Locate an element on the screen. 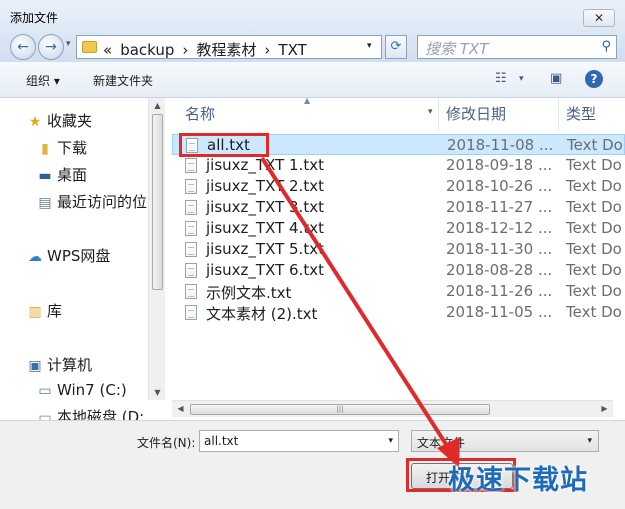 Image resolution: width=625 pixels, height=509 pixels. forward-arrow-icon: → is located at coordinates (51, 47).